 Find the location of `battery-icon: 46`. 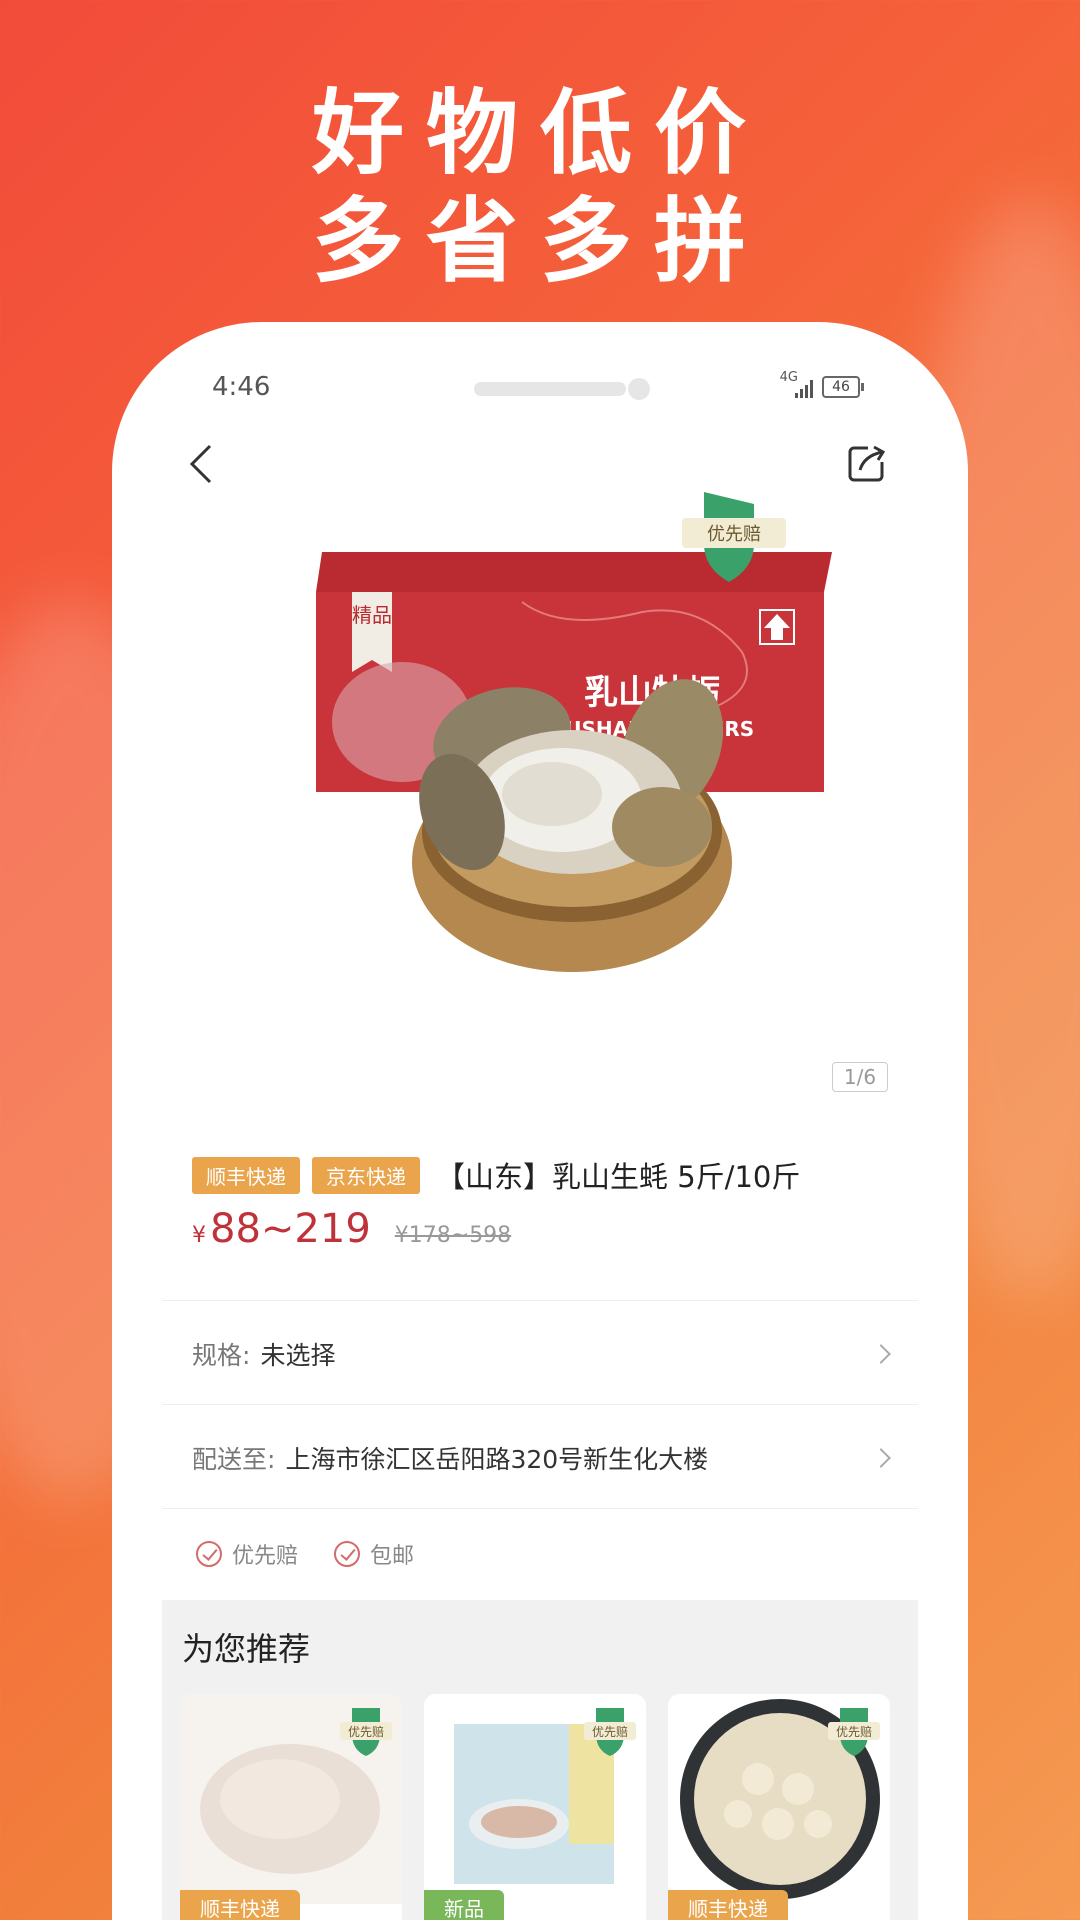

battery-icon: 46 is located at coordinates (843, 387).